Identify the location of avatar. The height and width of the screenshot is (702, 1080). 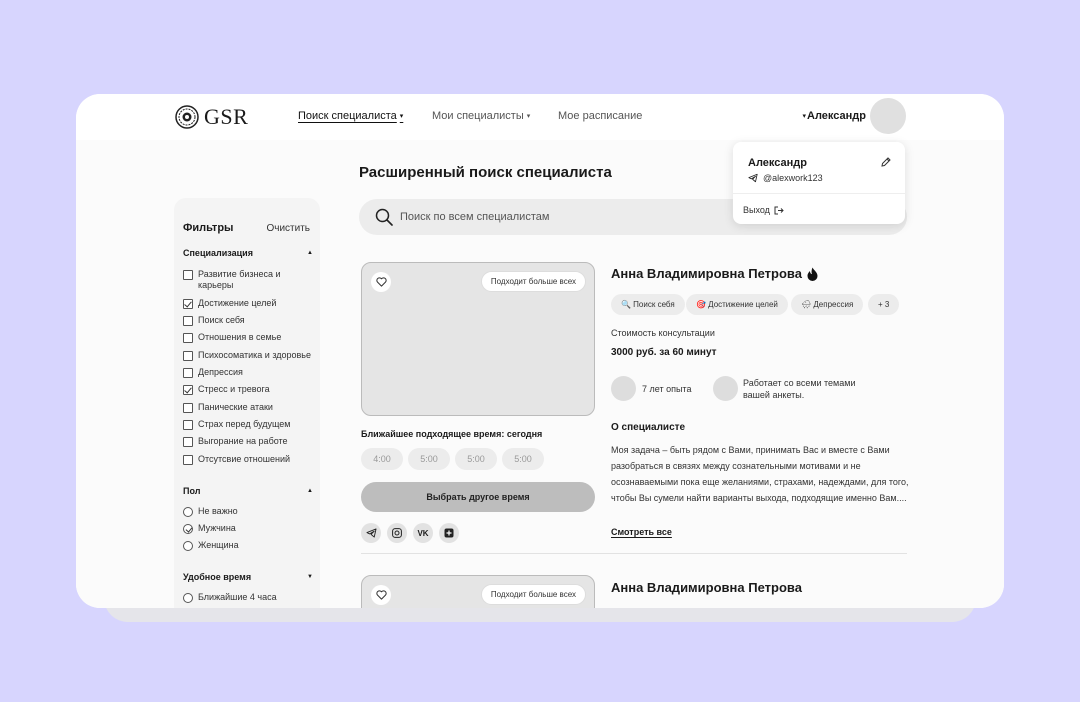
(888, 116).